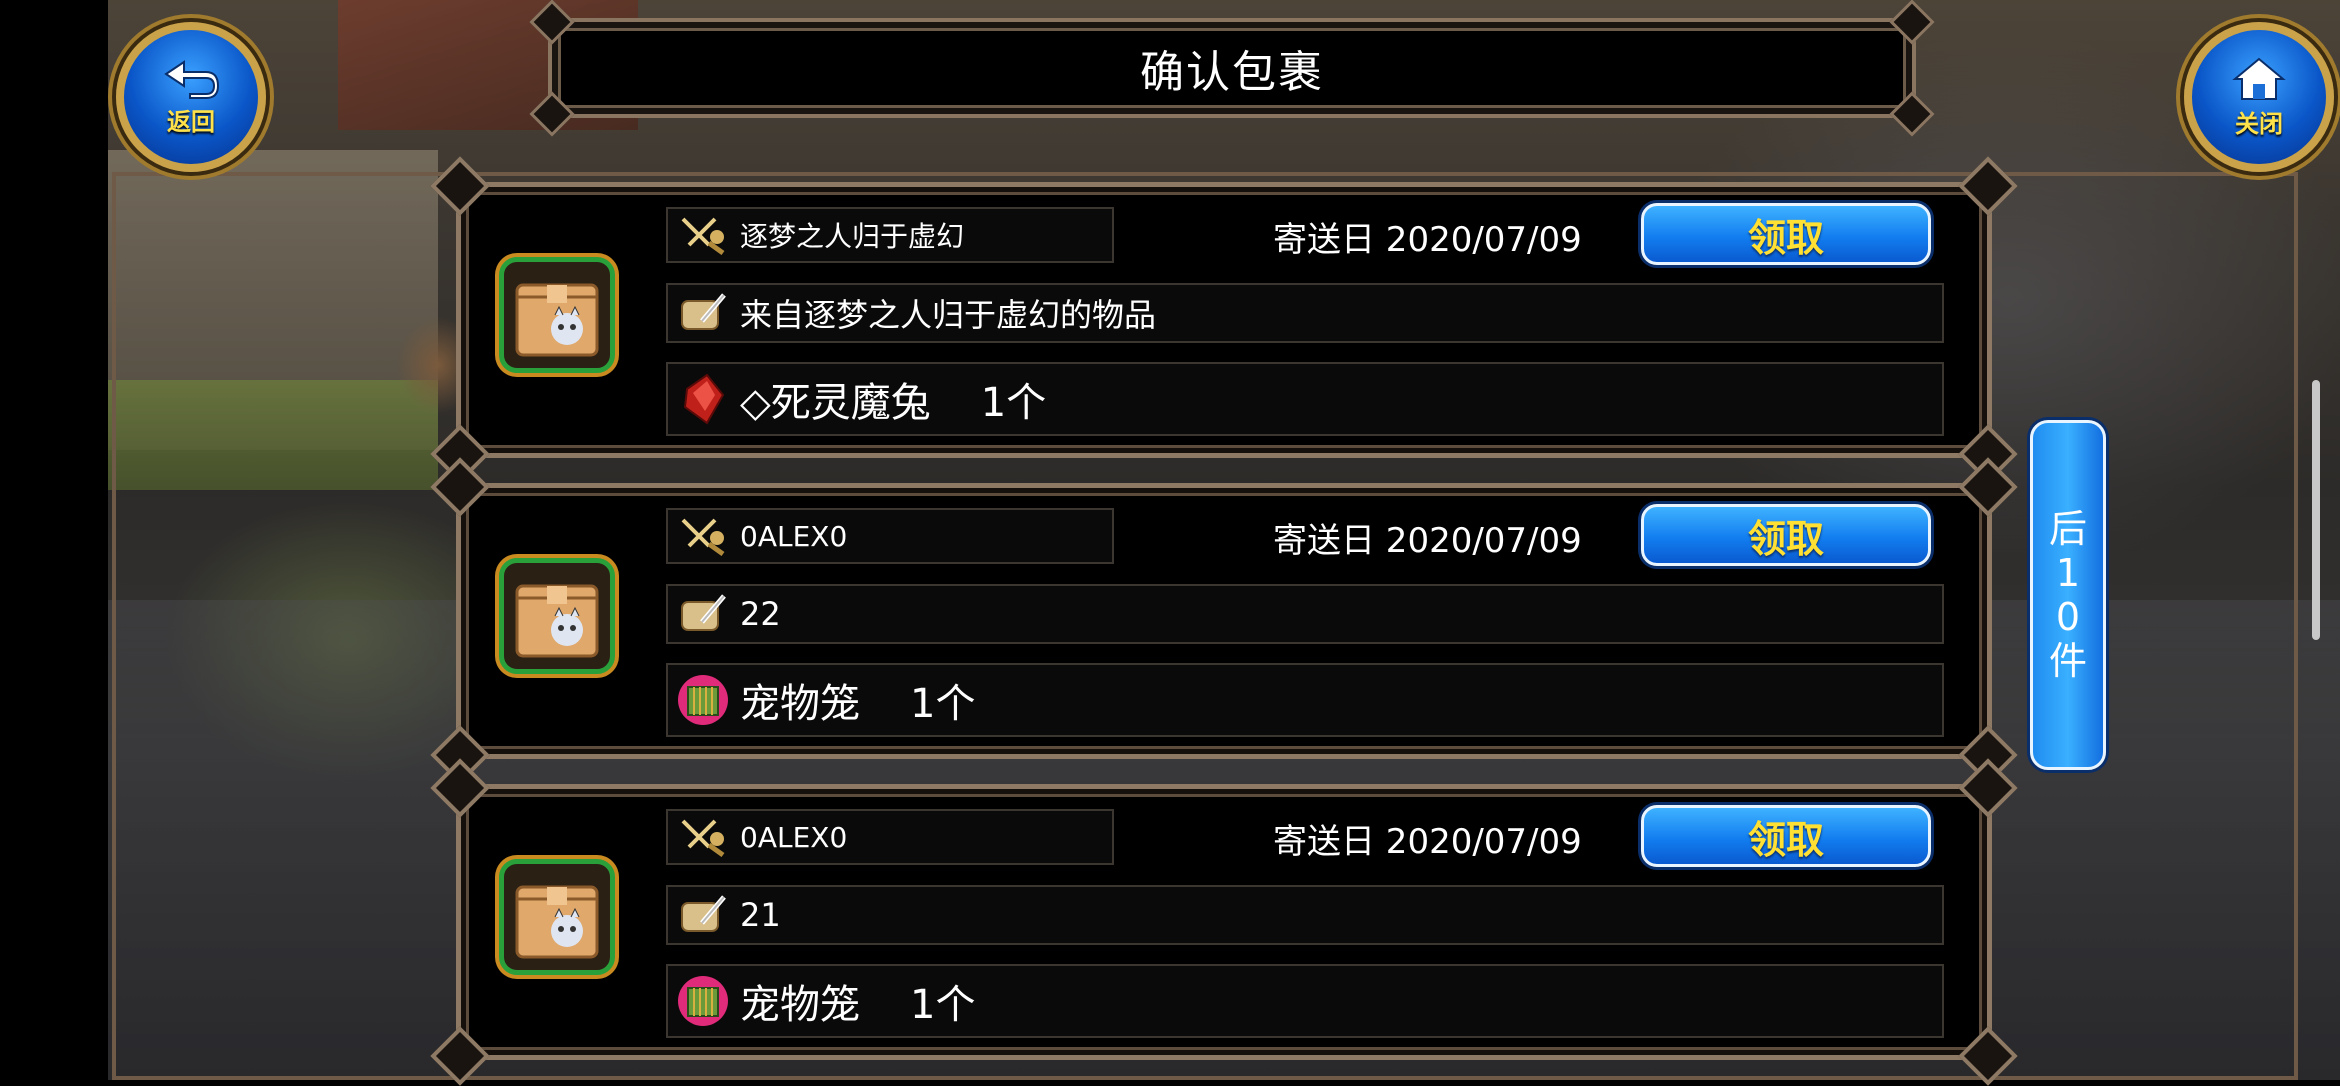 The height and width of the screenshot is (1086, 2340). I want to click on next-page-button: 后10件, so click(2068, 595).